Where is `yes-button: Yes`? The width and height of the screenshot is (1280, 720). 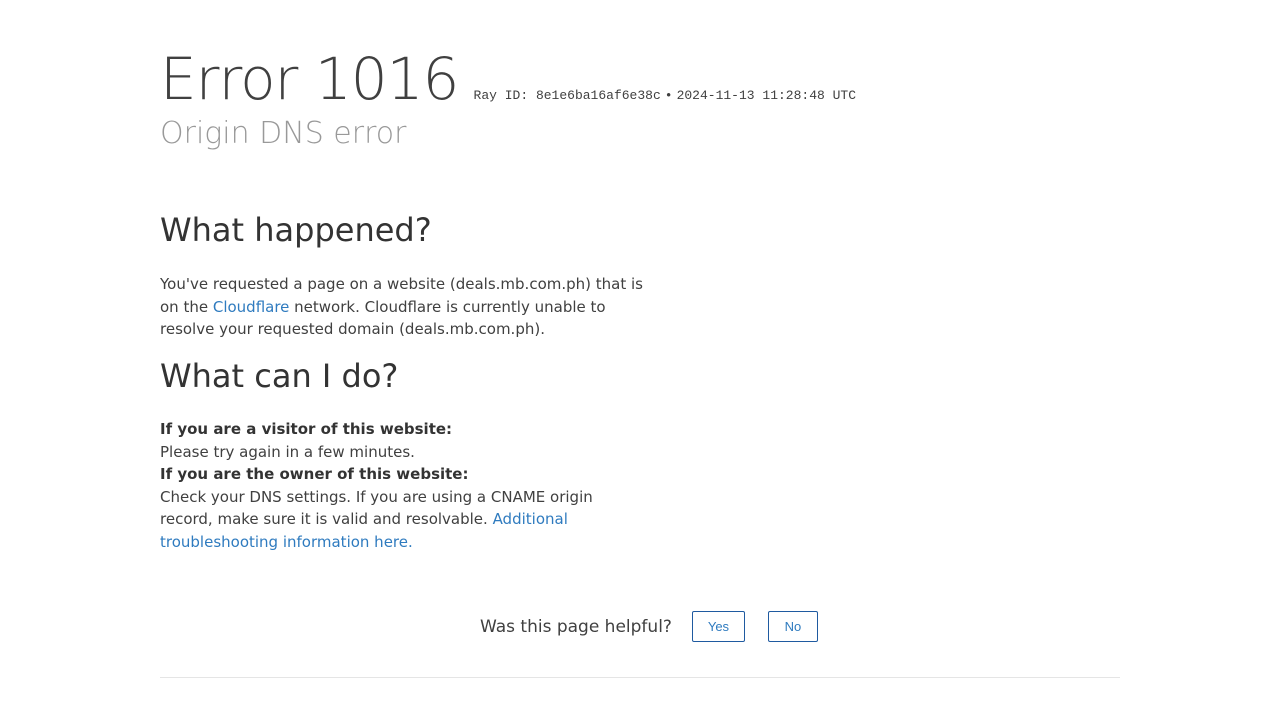 yes-button: Yes is located at coordinates (718, 626).